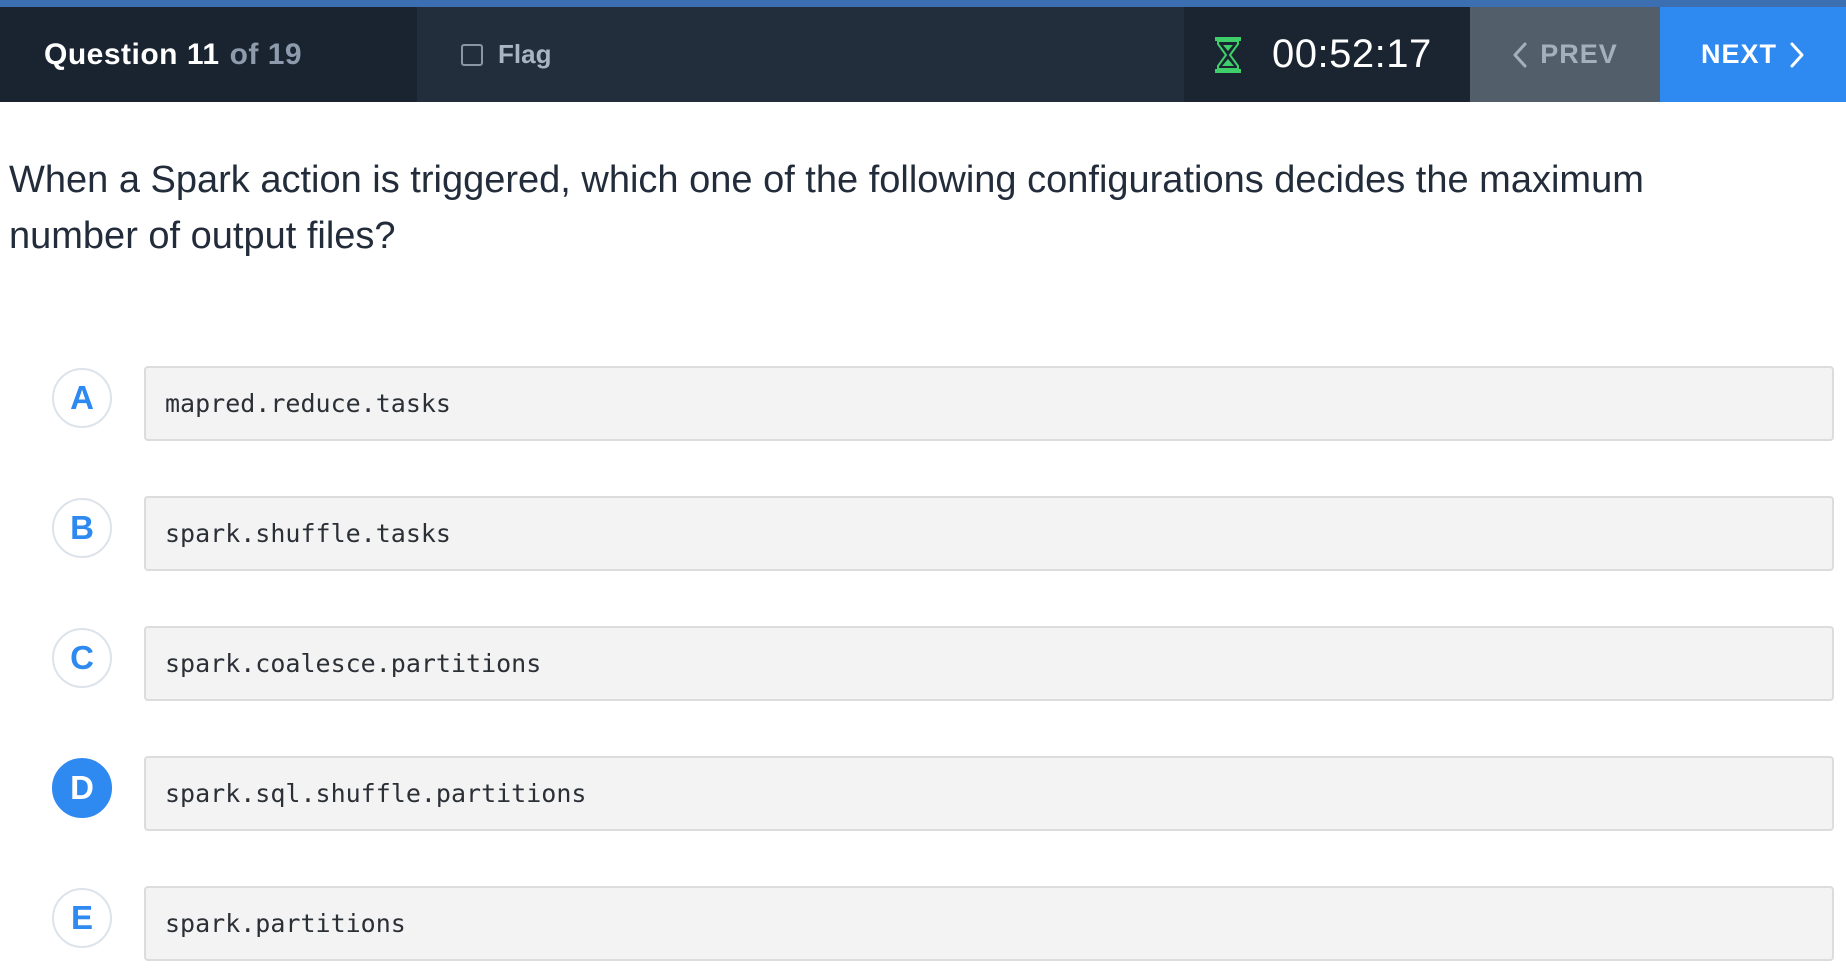  I want to click on option-text: spark.coalesce.partitions, so click(989, 663).